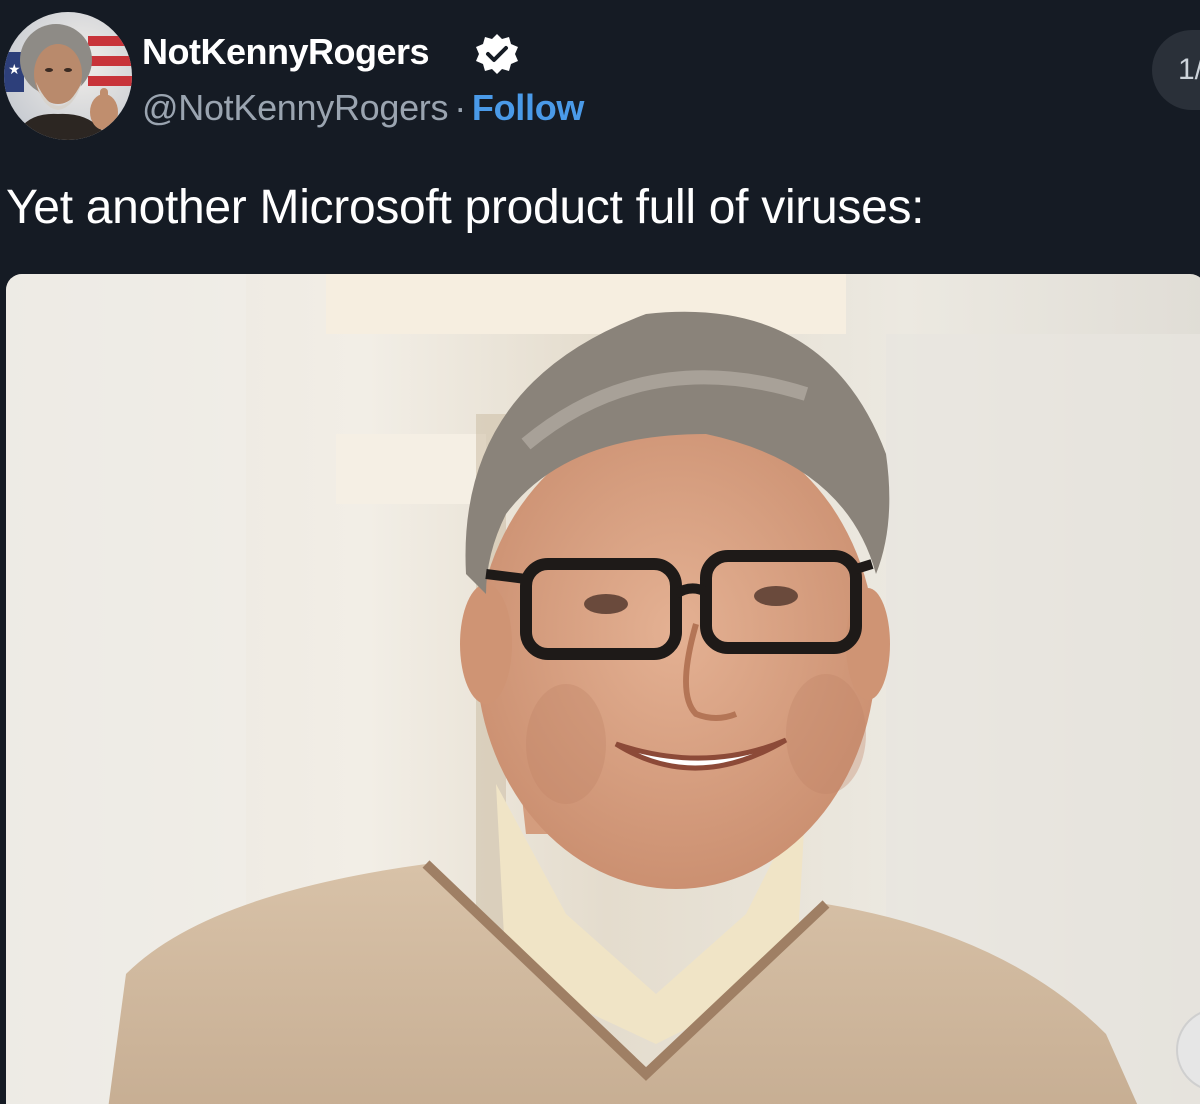 The image size is (1200, 1104). I want to click on avatar: ★, so click(68, 76).